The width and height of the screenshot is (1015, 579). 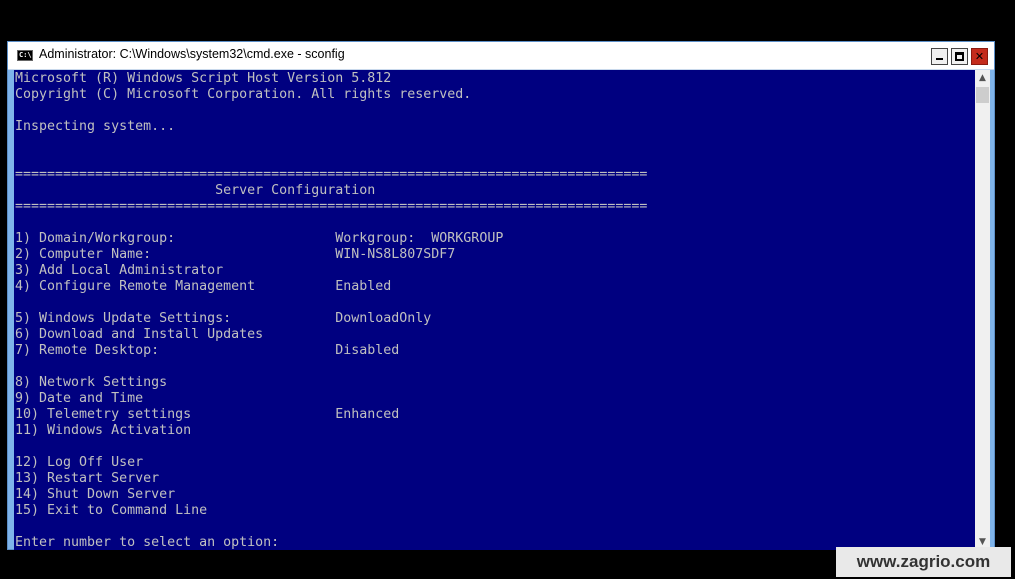 What do you see at coordinates (959, 56) in the screenshot?
I see `maximize-button` at bounding box center [959, 56].